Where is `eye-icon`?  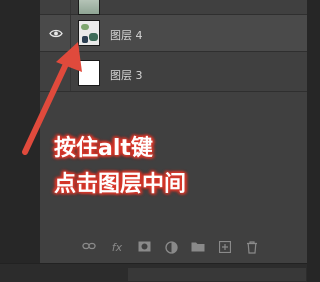
eye-icon is located at coordinates (56, 33).